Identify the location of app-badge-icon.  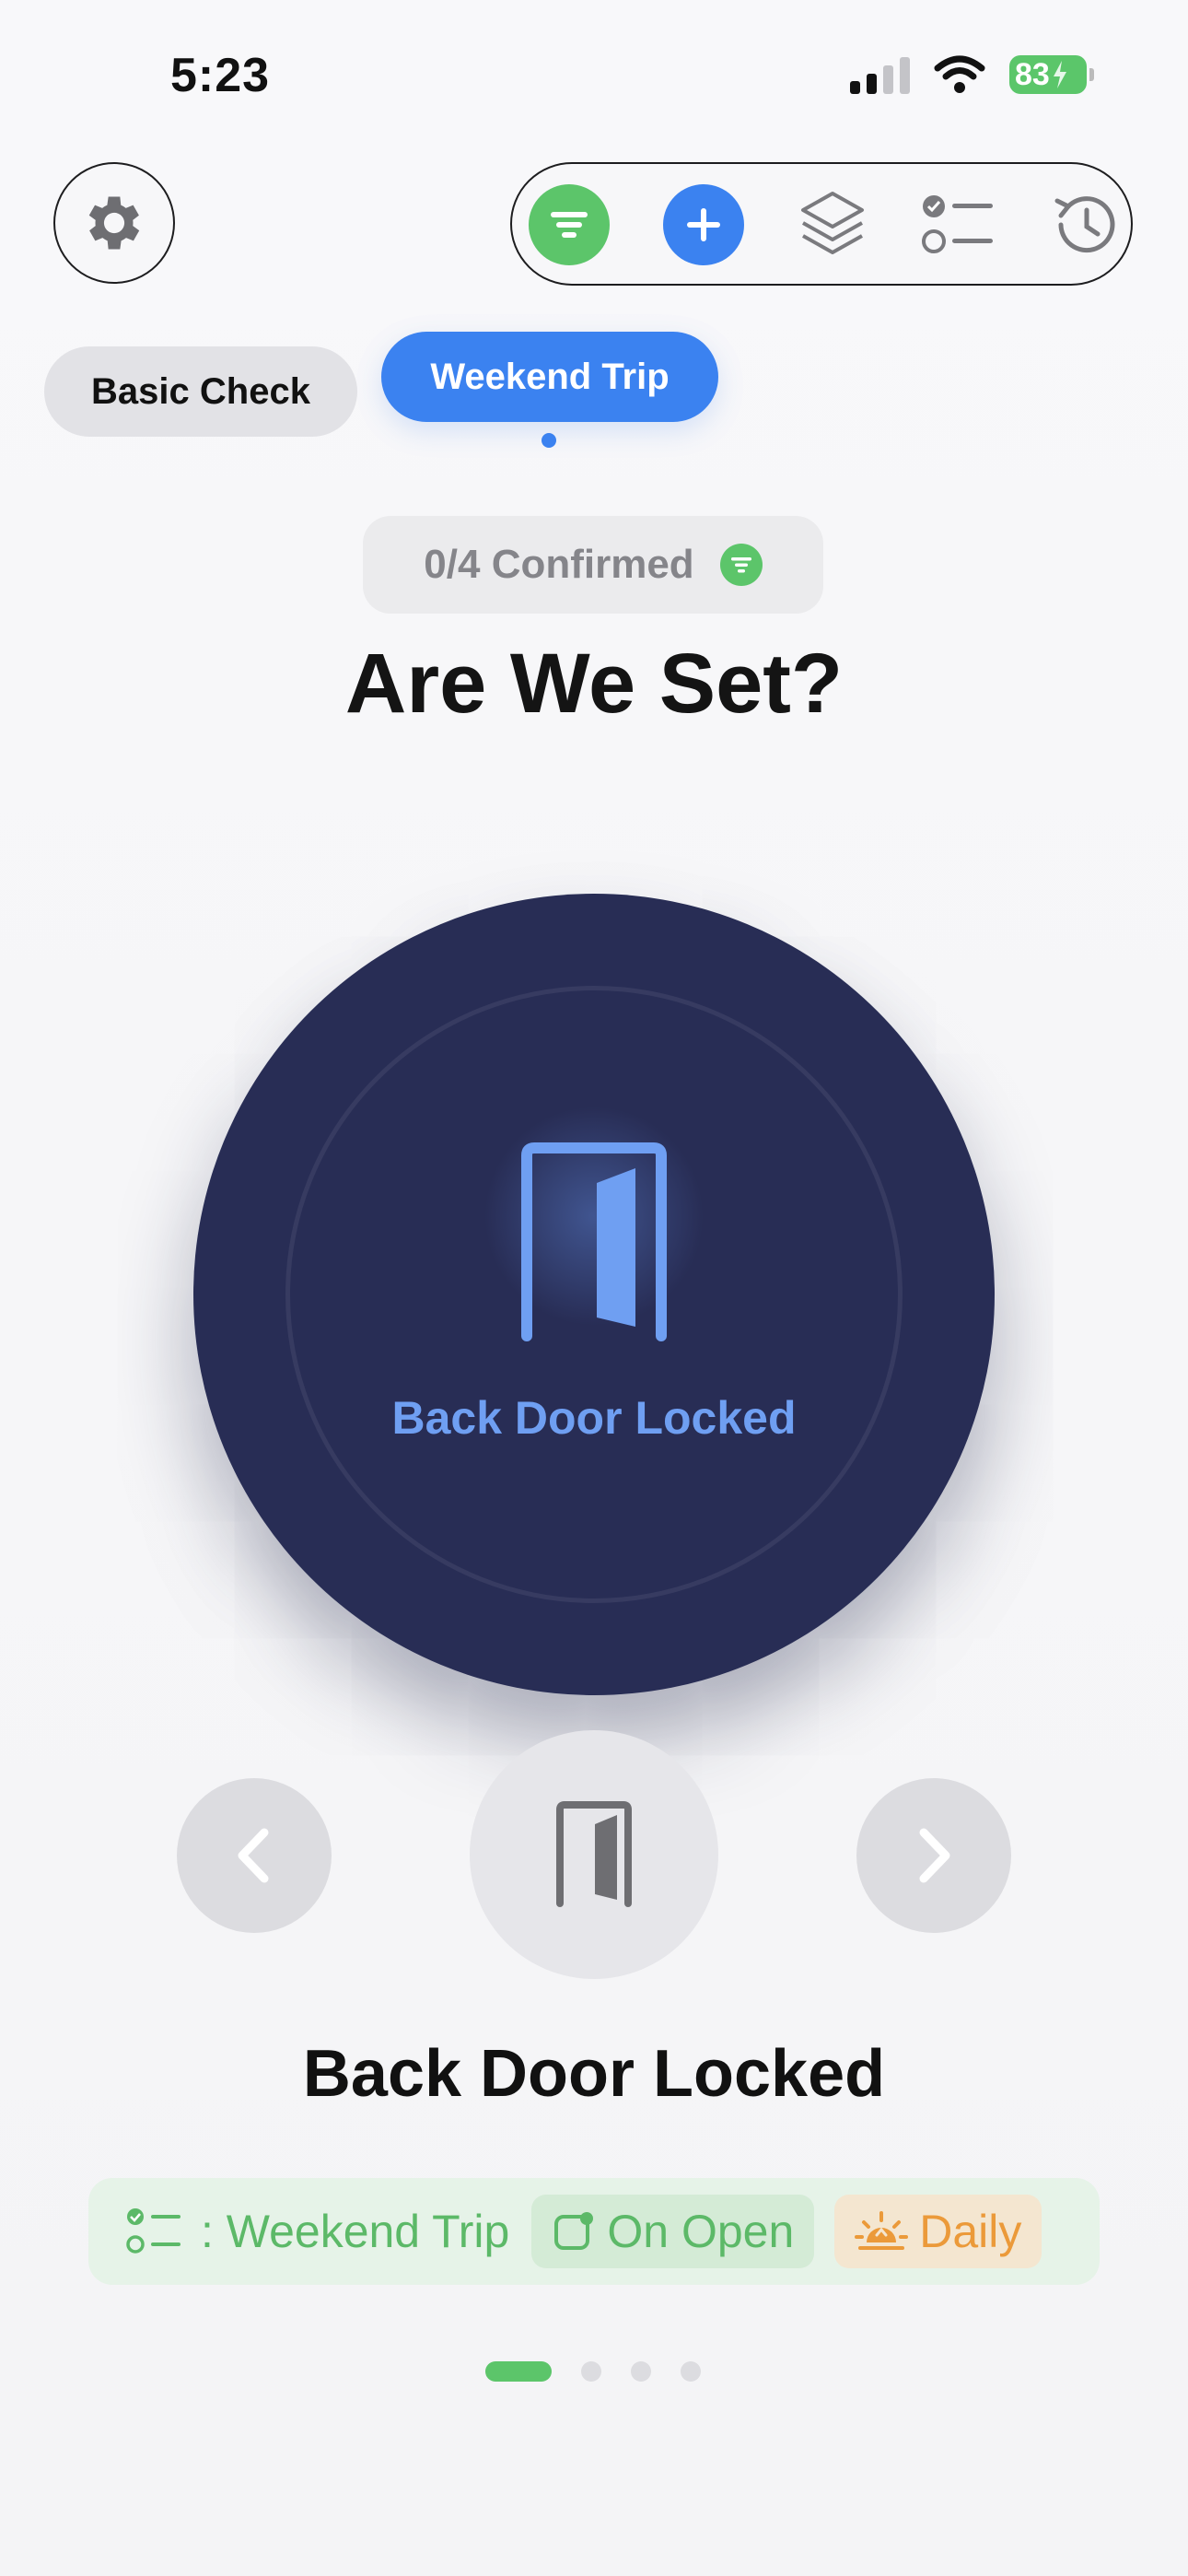
(574, 2231).